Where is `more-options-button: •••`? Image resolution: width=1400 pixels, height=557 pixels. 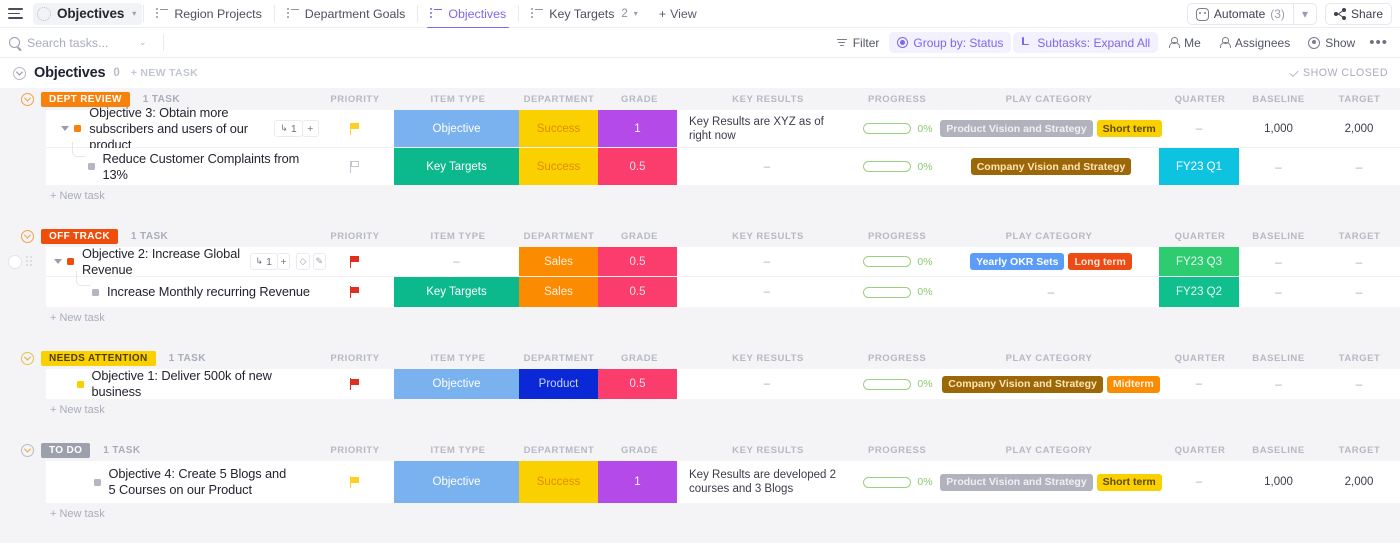
more-options-button: ••• is located at coordinates (1378, 42).